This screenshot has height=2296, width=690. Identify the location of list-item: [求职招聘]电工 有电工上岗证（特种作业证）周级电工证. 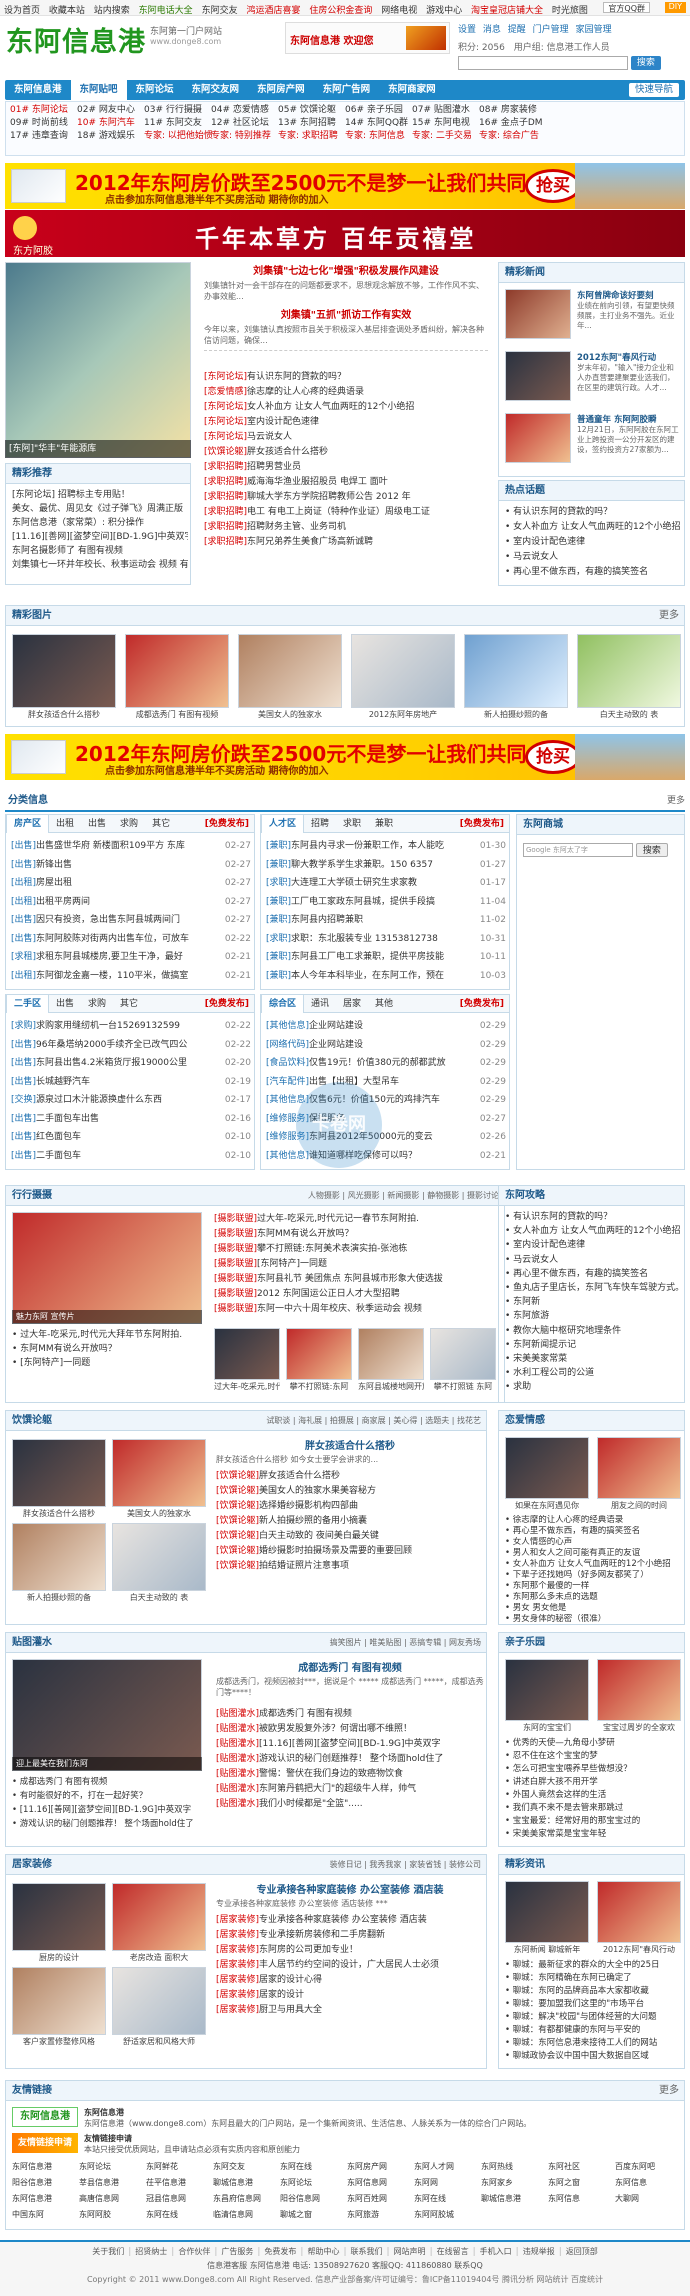
(348, 512).